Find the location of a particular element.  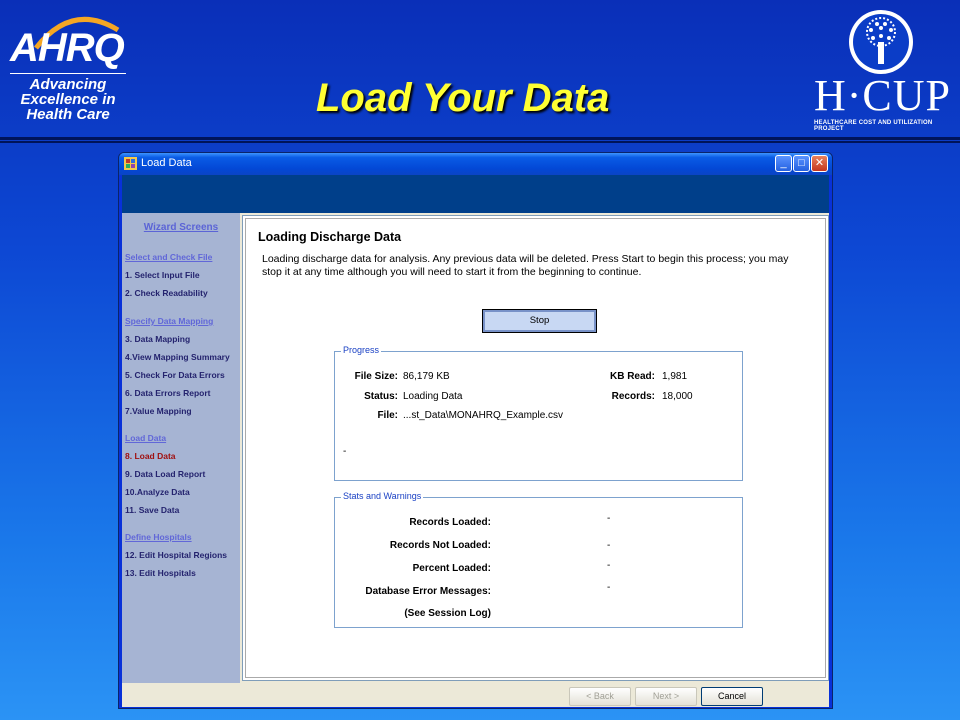

close-button: ✕ is located at coordinates (819, 163).